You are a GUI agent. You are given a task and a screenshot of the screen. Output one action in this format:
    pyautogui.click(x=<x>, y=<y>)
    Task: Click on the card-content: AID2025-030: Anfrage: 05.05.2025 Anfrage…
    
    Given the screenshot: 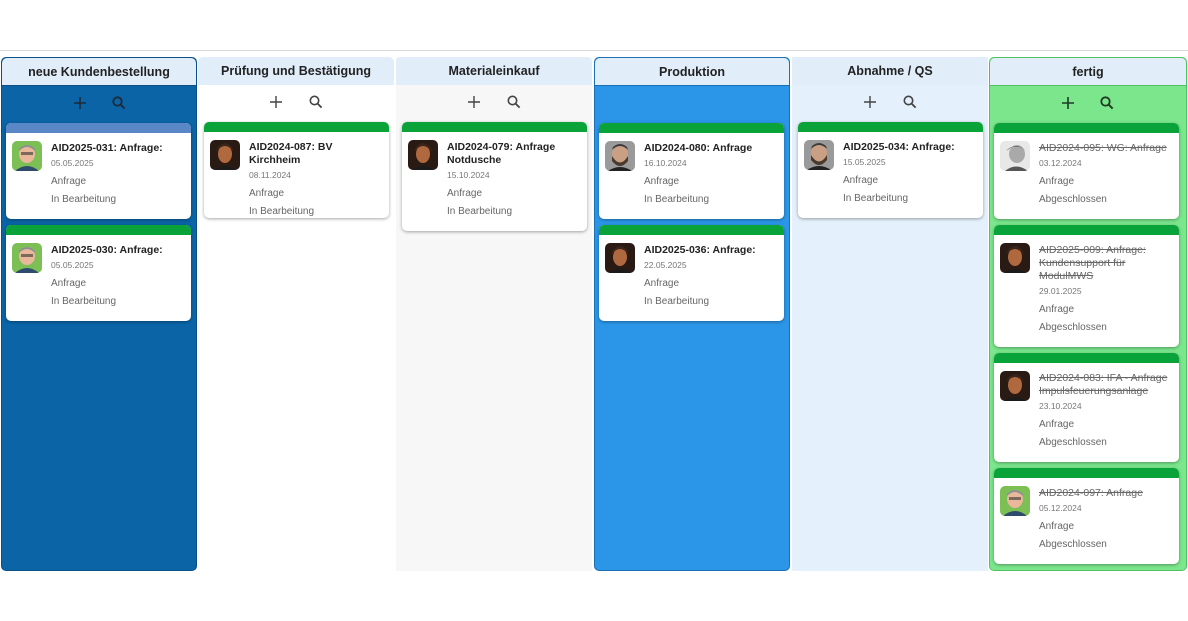 What is the action you would take?
    pyautogui.click(x=119, y=275)
    